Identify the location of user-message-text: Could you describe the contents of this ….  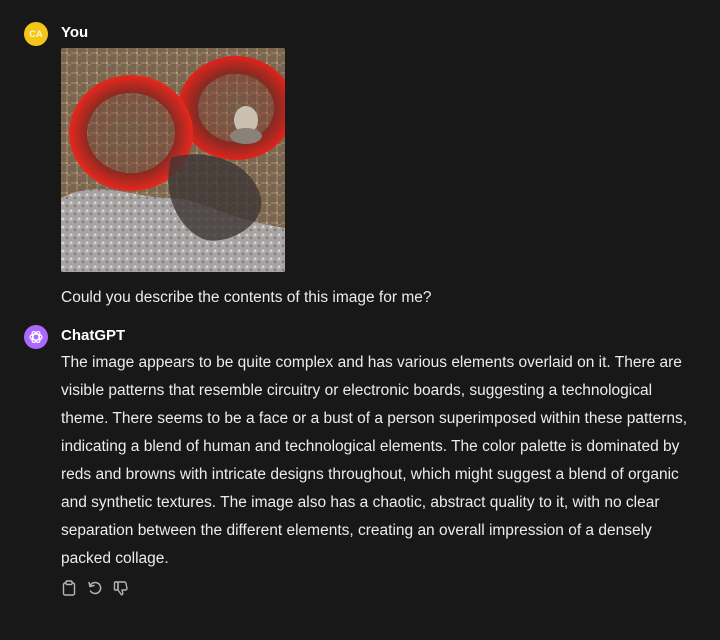
(246, 297).